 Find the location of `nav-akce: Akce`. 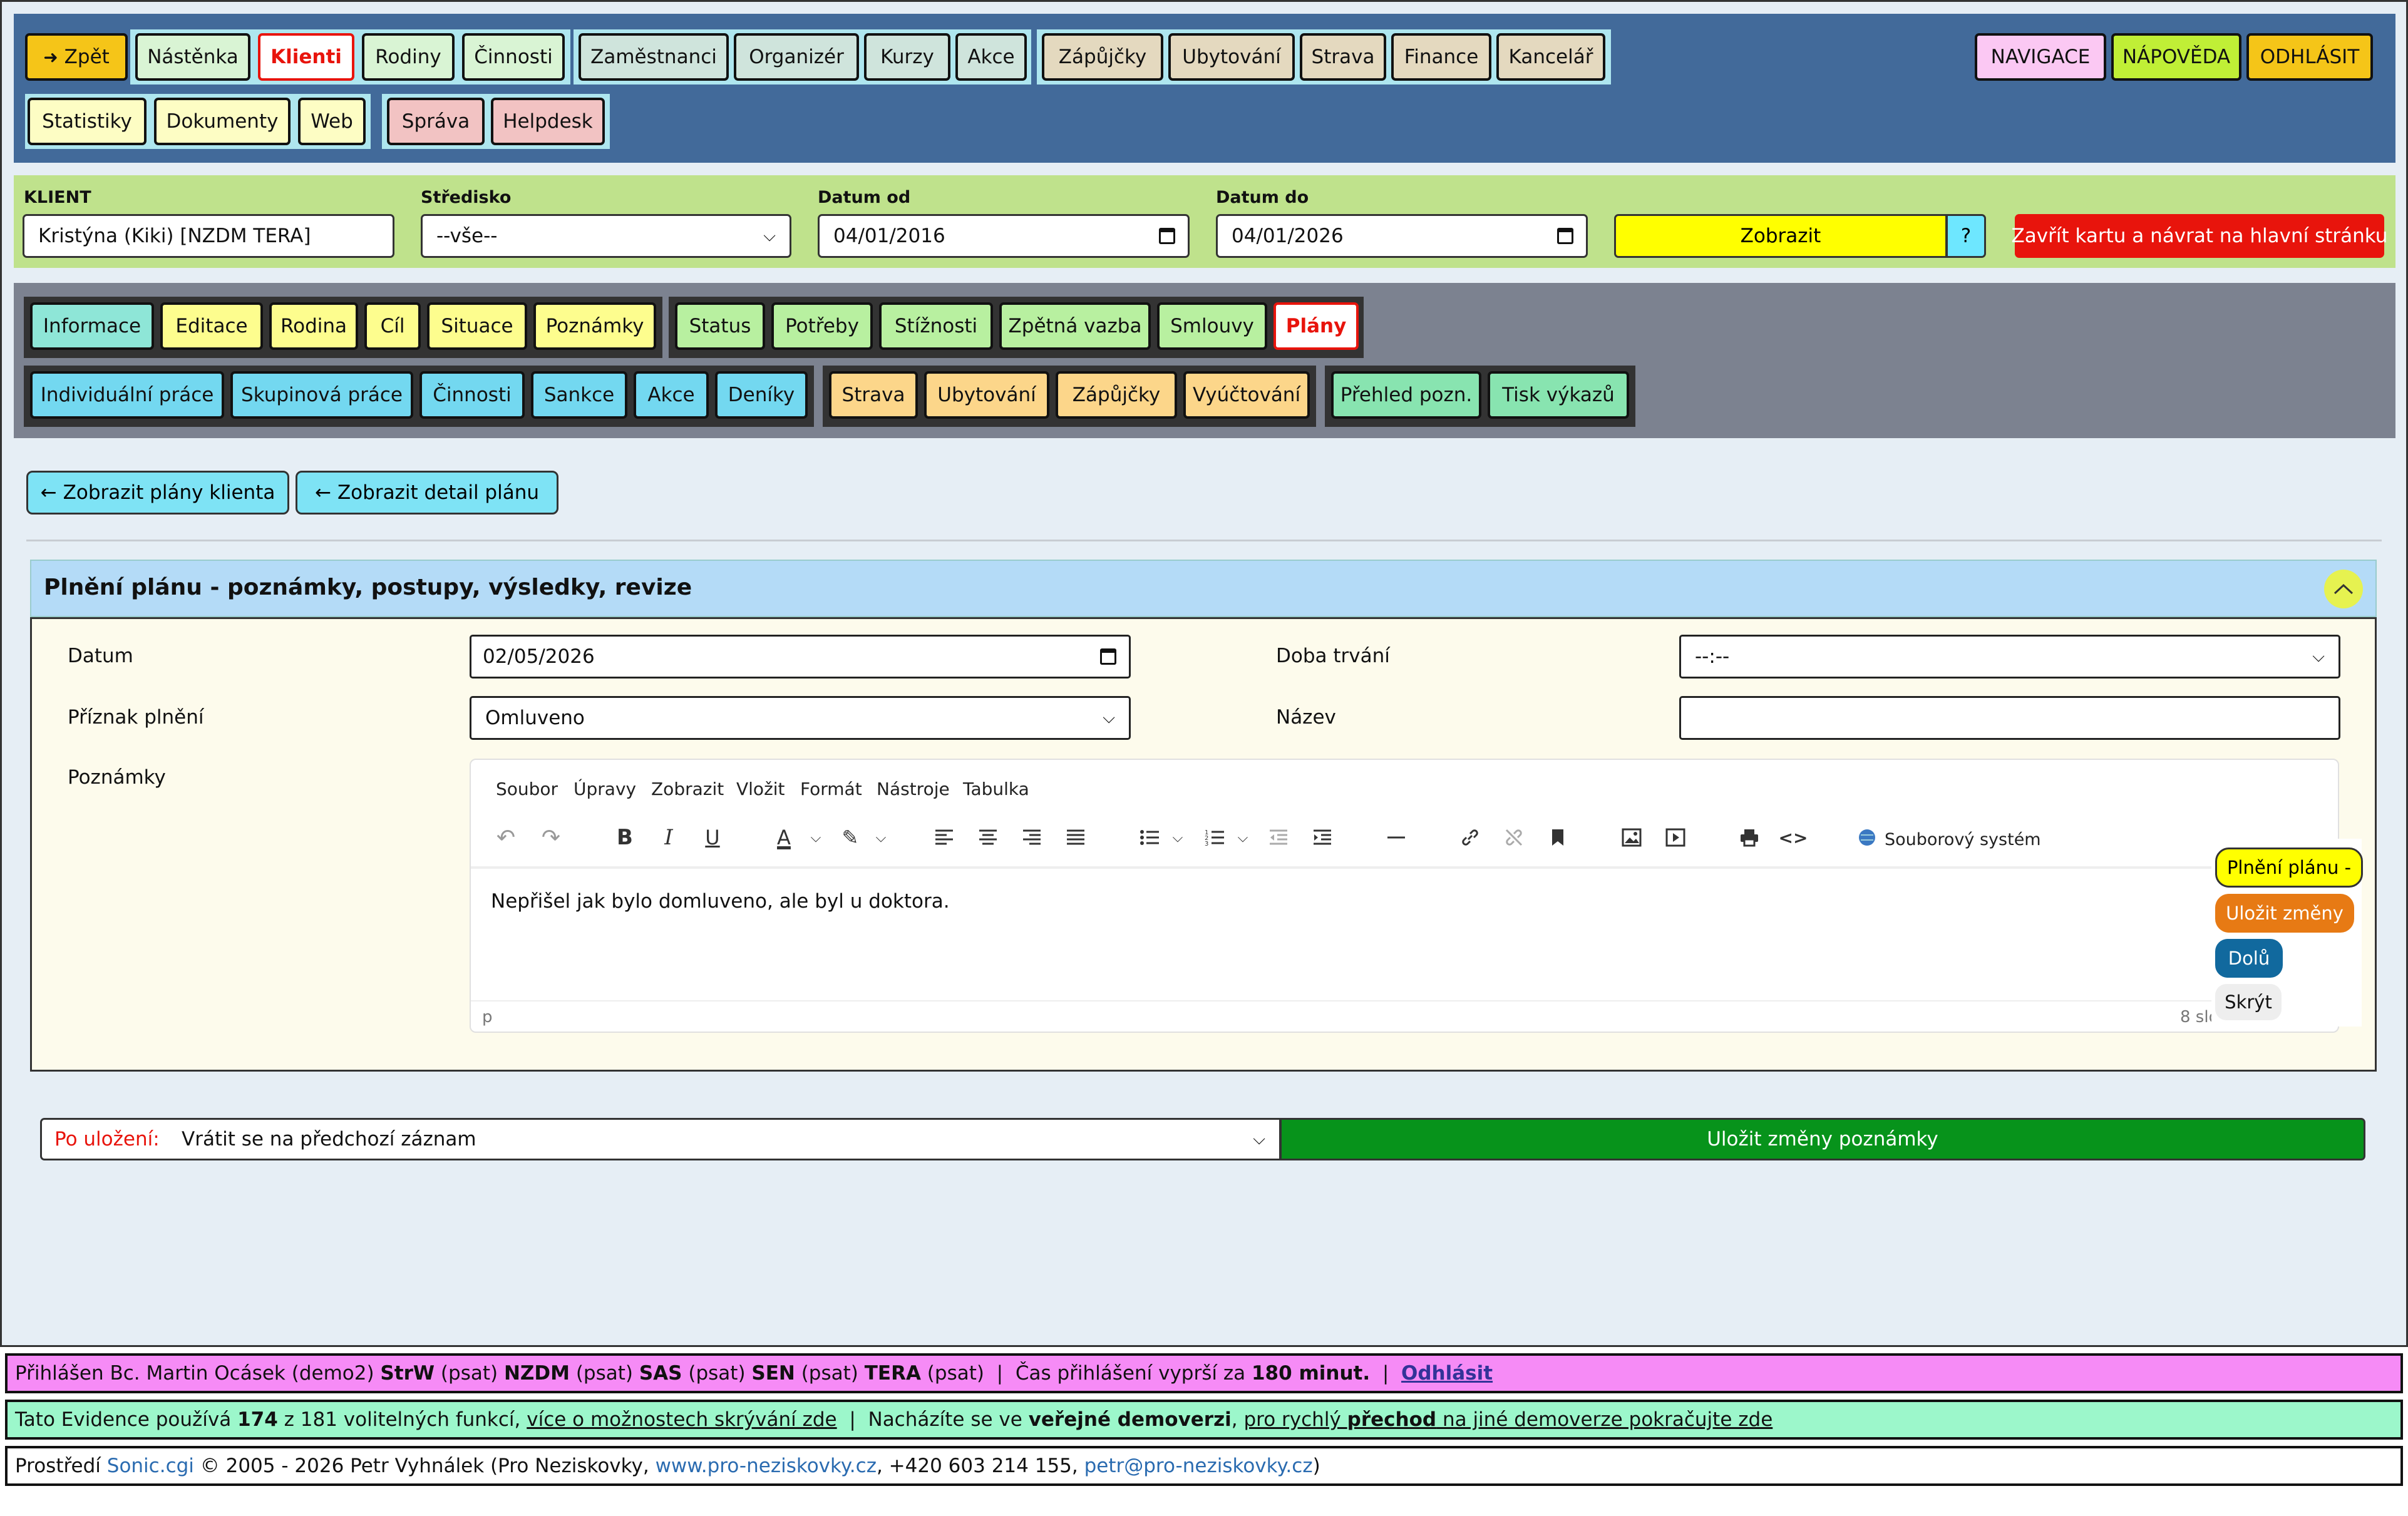

nav-akce: Akce is located at coordinates (991, 57).